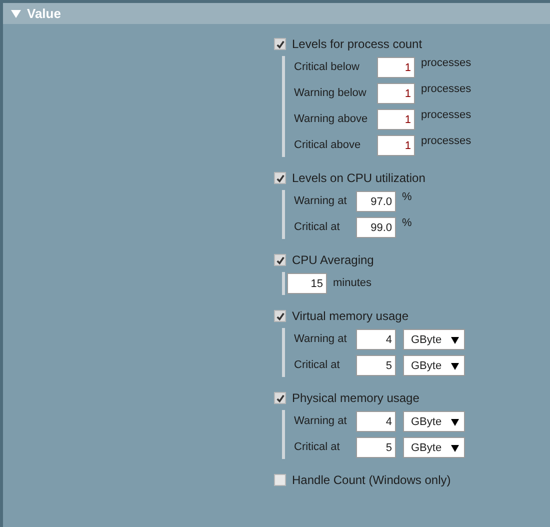 This screenshot has width=550, height=527. Describe the element at coordinates (327, 66) in the screenshot. I see `field-label: Critical below` at that location.